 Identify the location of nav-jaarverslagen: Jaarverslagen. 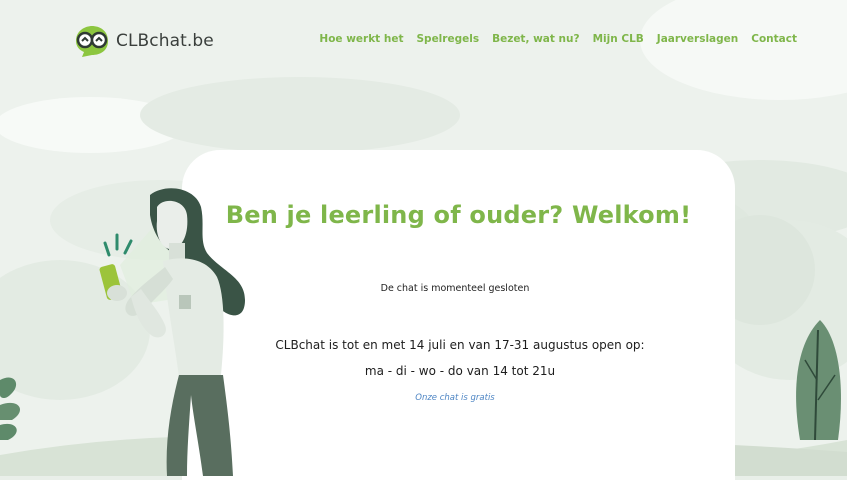
(697, 39).